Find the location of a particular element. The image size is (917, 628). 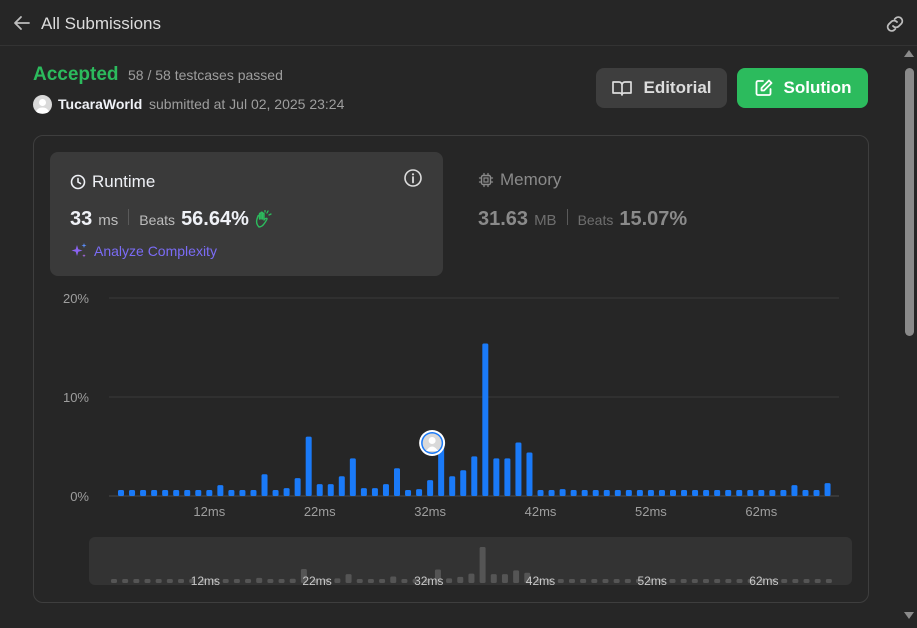

link-icon is located at coordinates (895, 24).